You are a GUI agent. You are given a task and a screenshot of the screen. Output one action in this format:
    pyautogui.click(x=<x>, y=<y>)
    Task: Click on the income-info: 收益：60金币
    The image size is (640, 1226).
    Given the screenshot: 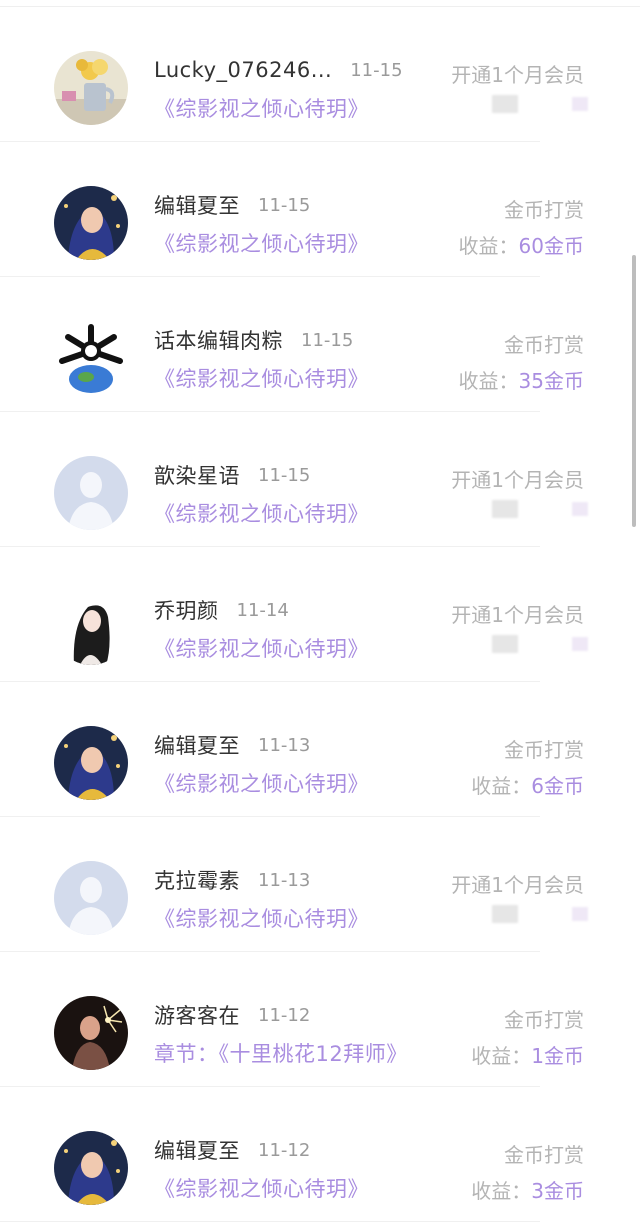 What is the action you would take?
    pyautogui.click(x=521, y=244)
    